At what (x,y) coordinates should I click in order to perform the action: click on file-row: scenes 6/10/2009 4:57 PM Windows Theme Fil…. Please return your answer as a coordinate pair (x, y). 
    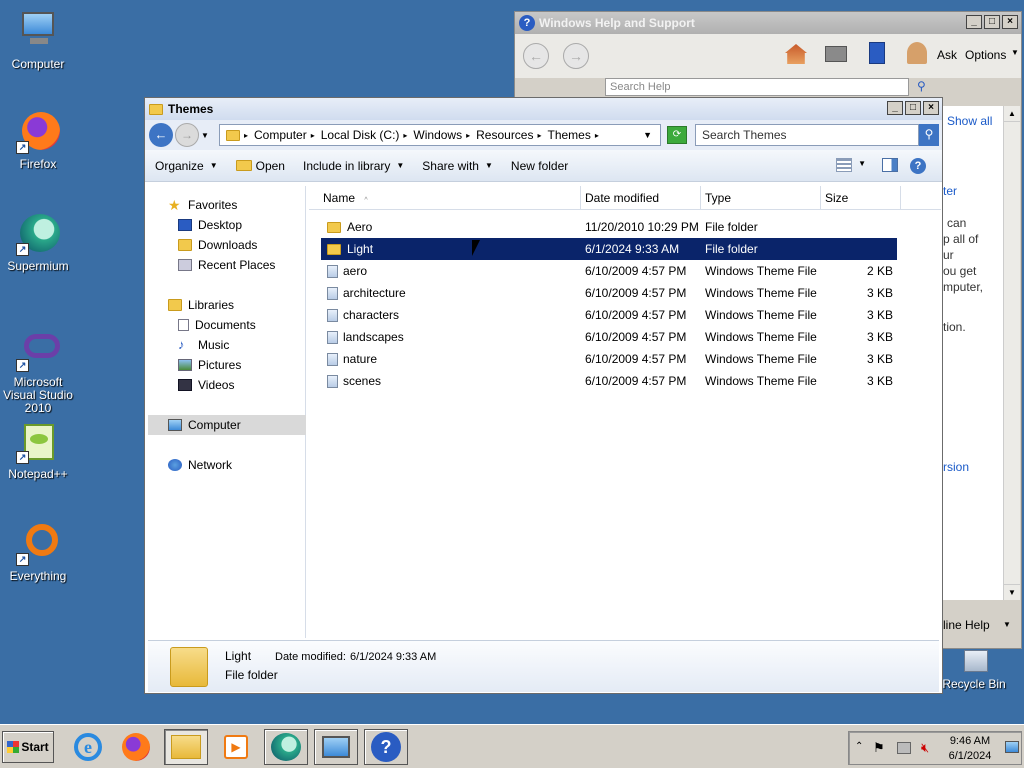
    Looking at the image, I should click on (609, 381).